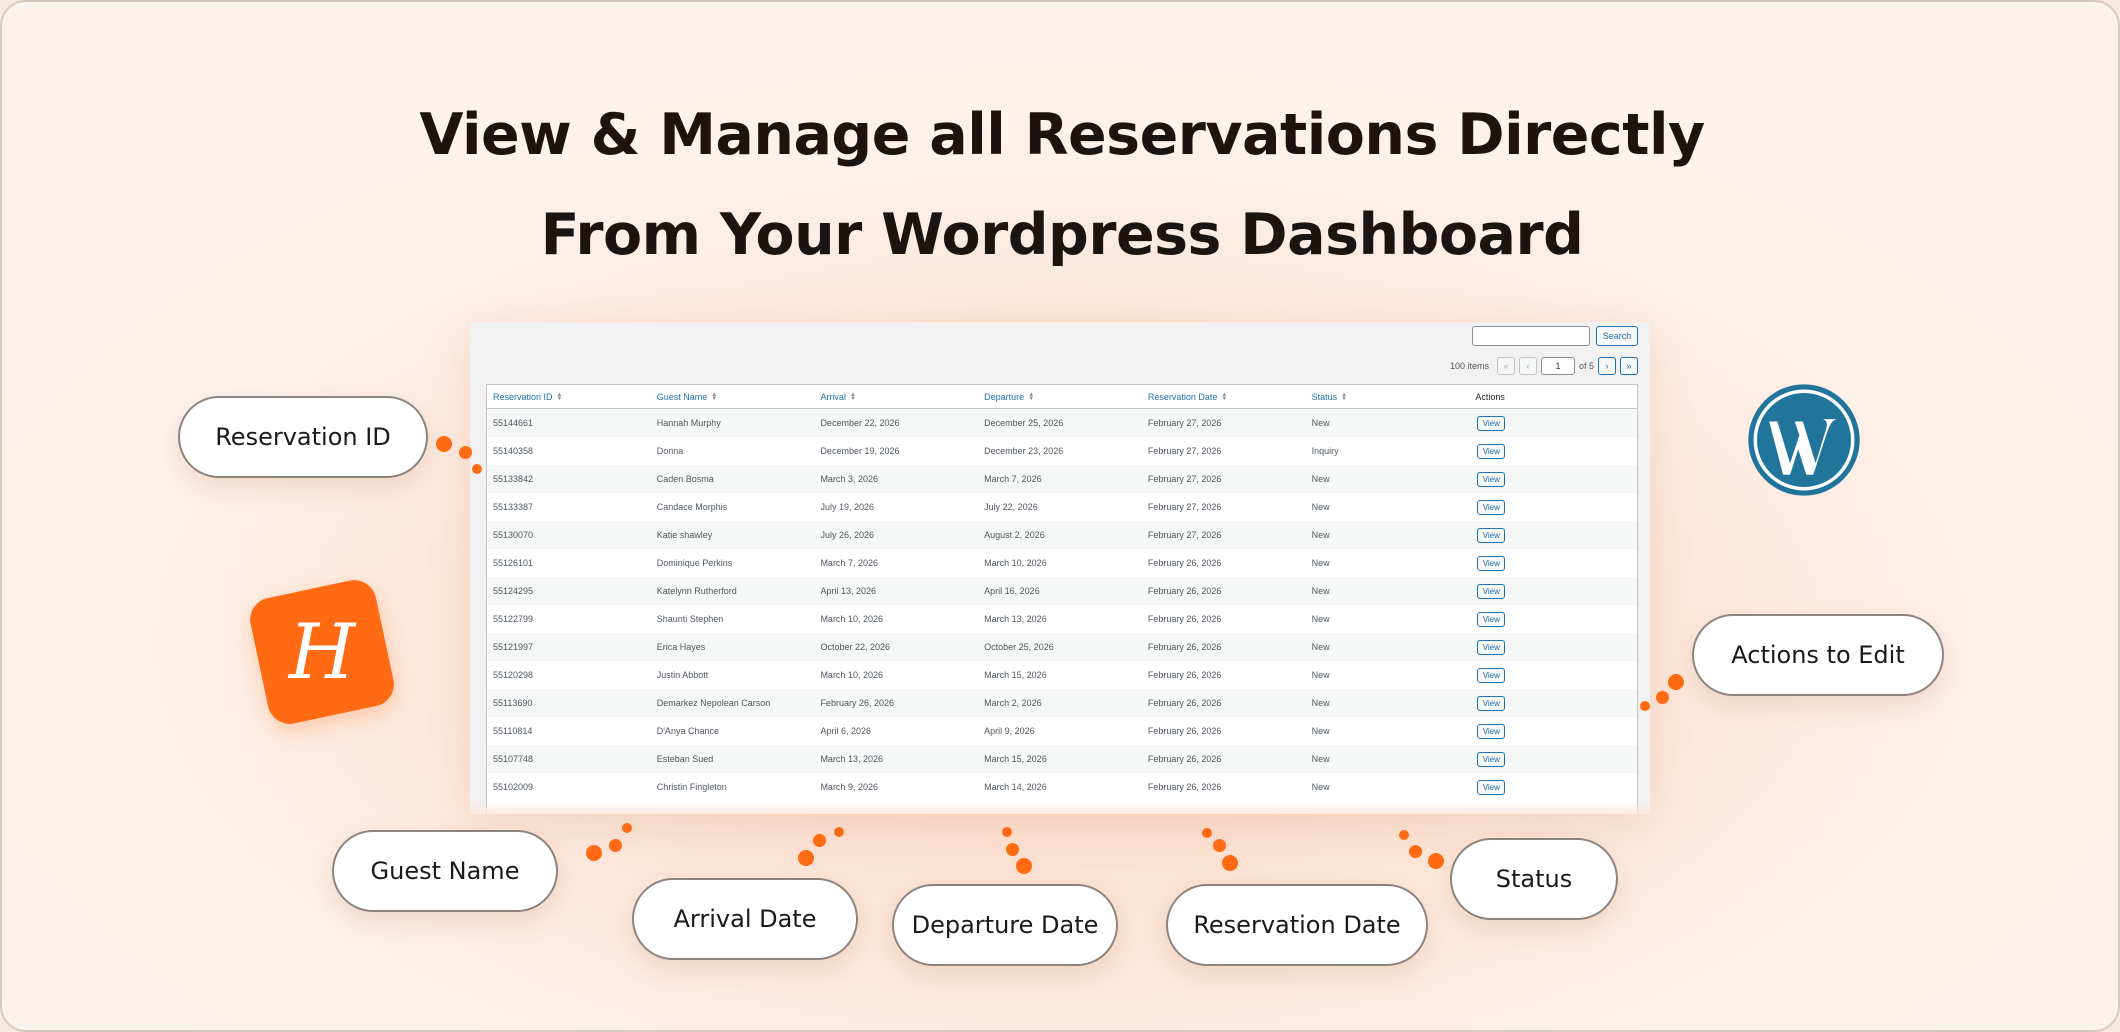 This screenshot has height=1032, width=2120. Describe the element at coordinates (1011, 507) in the screenshot. I see `cell-departure: July 22, 2026` at that location.